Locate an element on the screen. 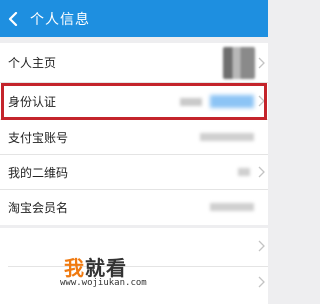  qr-code-icon is located at coordinates (244, 172).